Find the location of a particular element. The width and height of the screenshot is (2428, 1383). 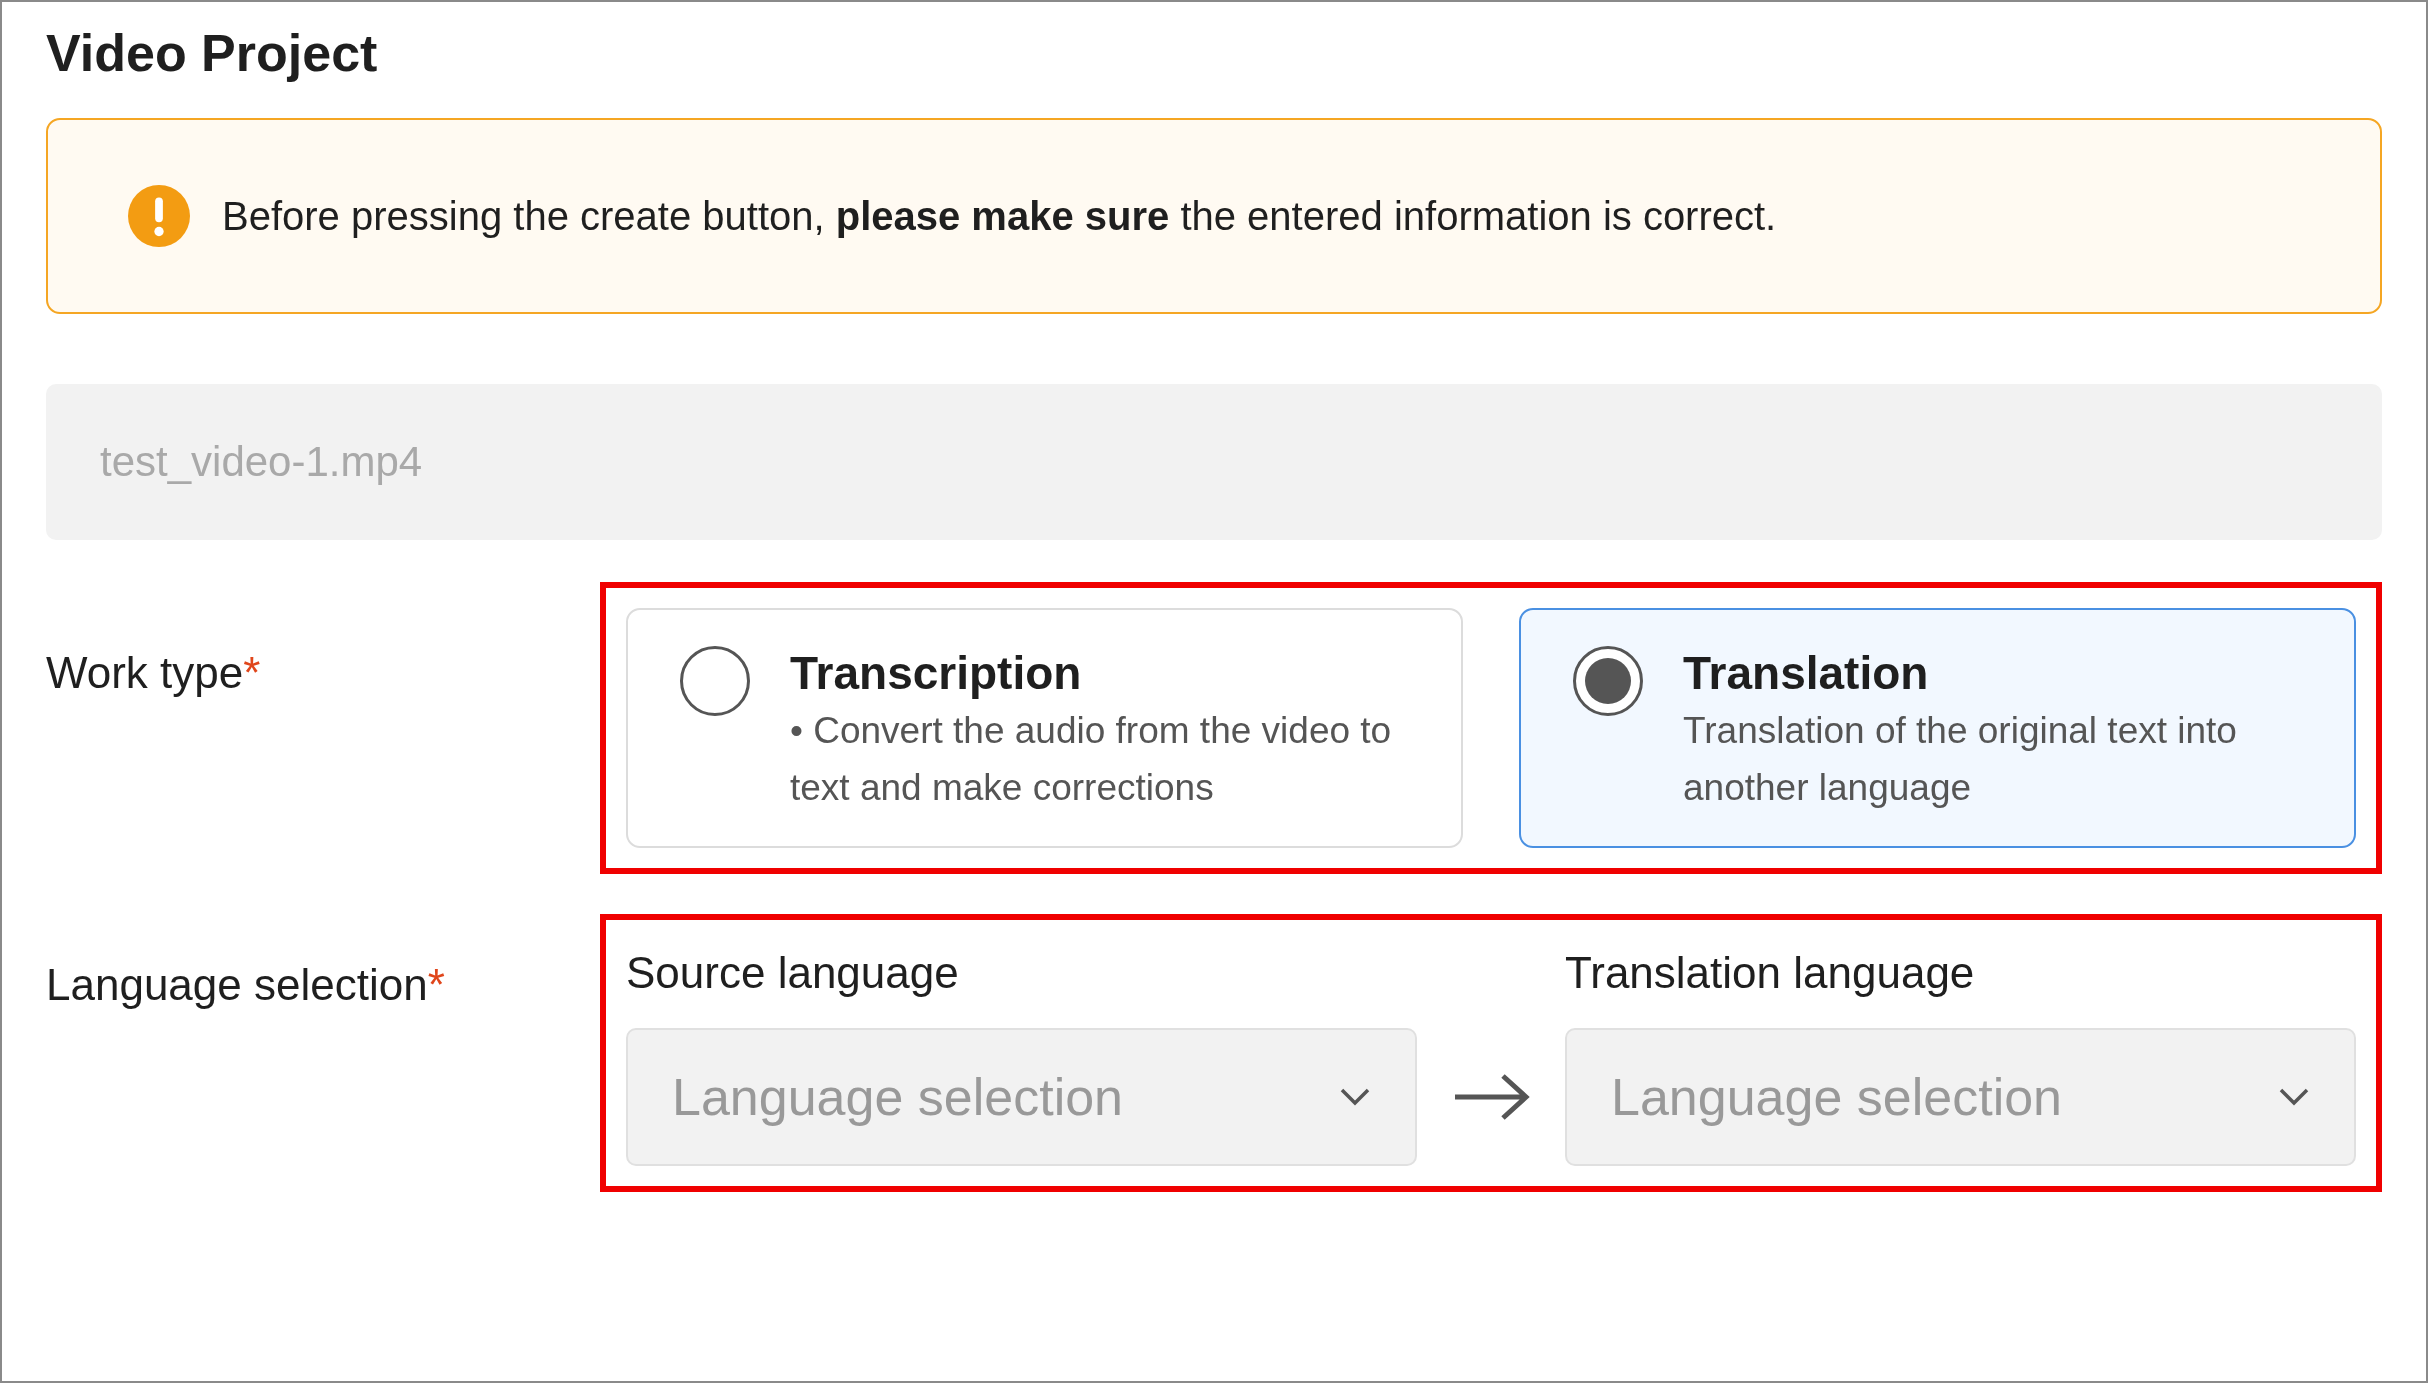

warning-icon is located at coordinates (159, 216).